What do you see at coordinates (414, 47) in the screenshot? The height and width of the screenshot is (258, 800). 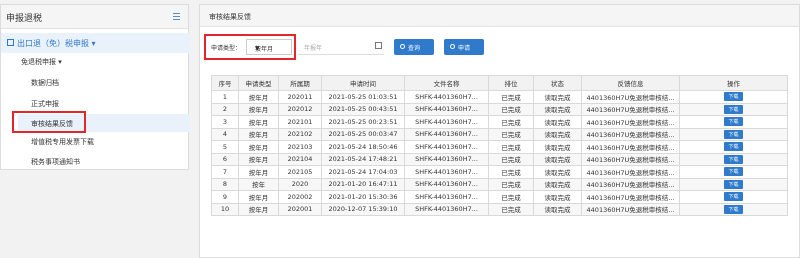 I see `query-button: 查询` at bounding box center [414, 47].